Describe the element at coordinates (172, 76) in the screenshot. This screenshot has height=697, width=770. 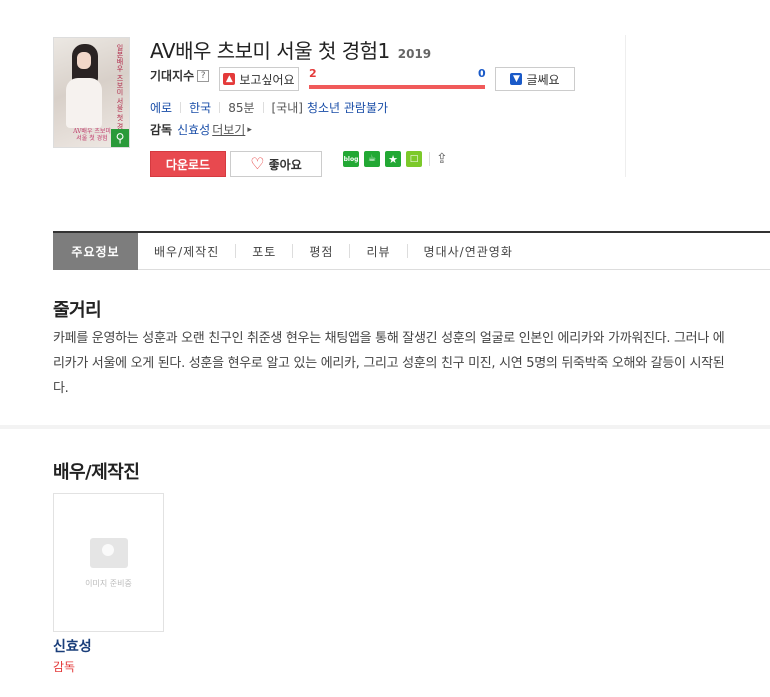
I see `expect-label: 기대지수` at that location.